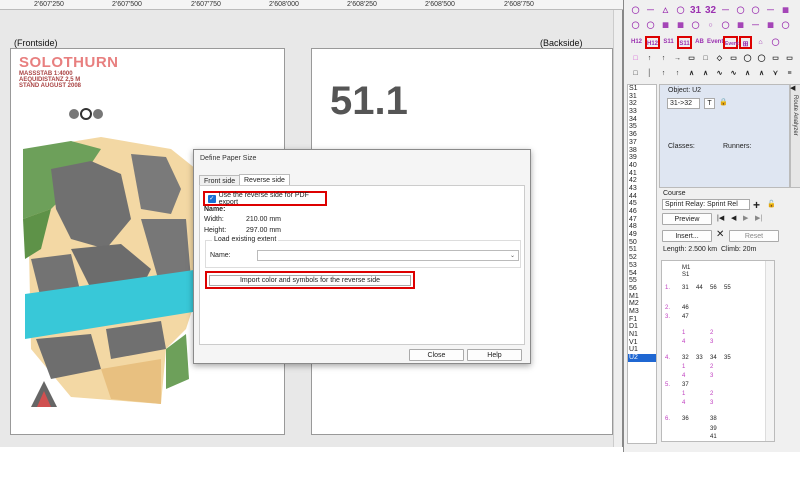  I want to click on legs-scrollbar, so click(769, 351).